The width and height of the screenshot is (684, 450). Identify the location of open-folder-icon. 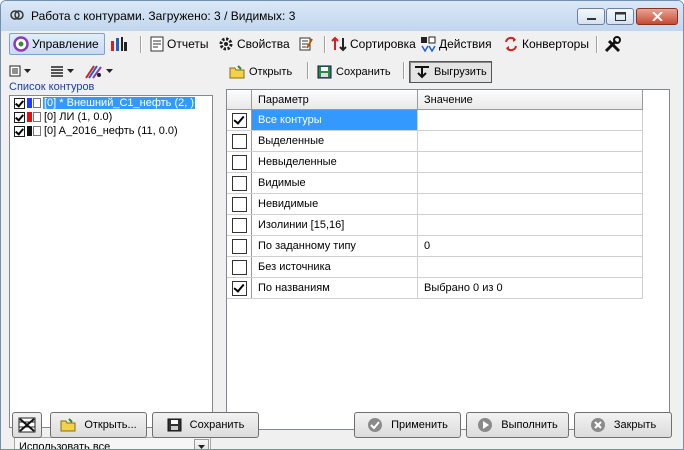
(237, 72).